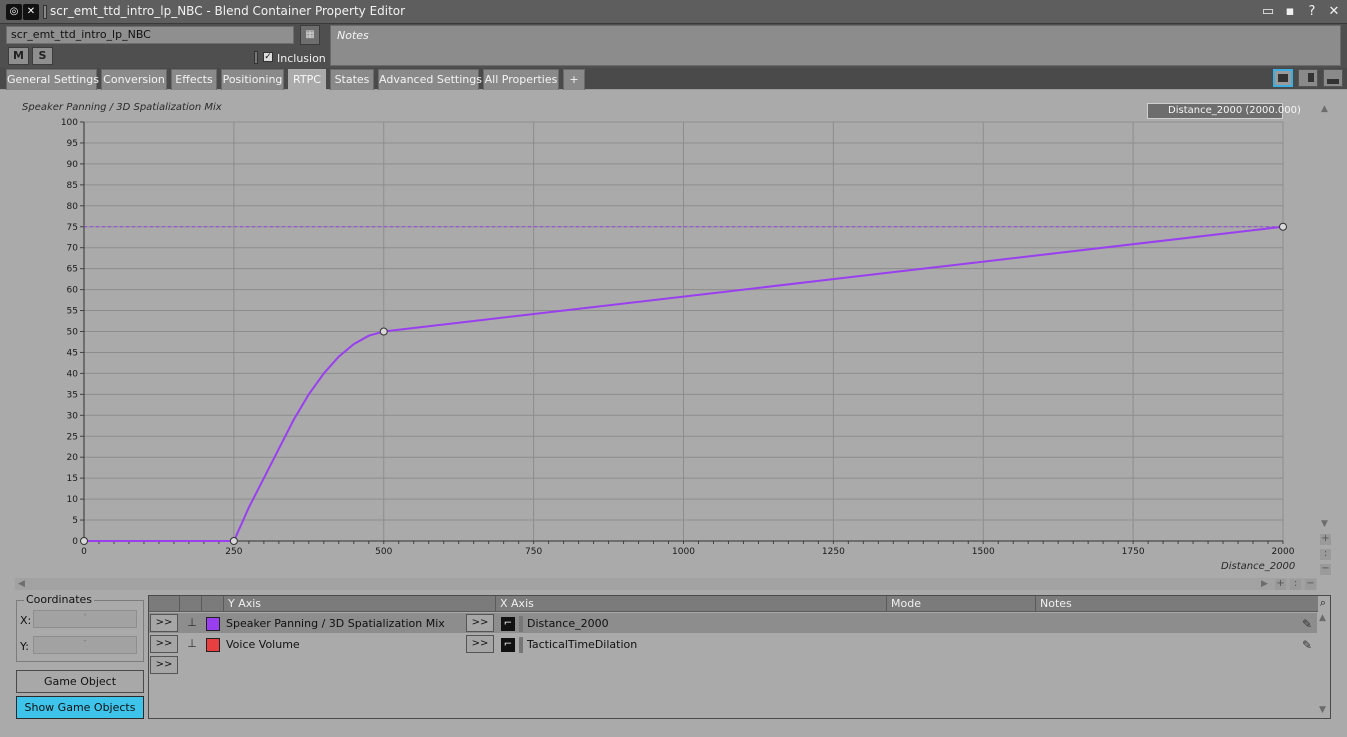  What do you see at coordinates (233, 552) in the screenshot?
I see `x-tick-label: 250` at bounding box center [233, 552].